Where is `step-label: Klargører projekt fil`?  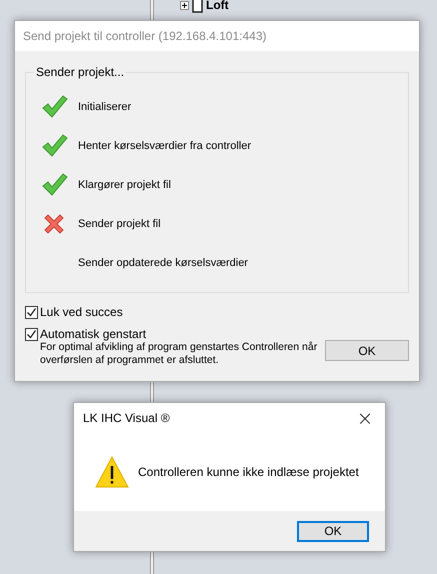 step-label: Klargører projekt fil is located at coordinates (124, 184).